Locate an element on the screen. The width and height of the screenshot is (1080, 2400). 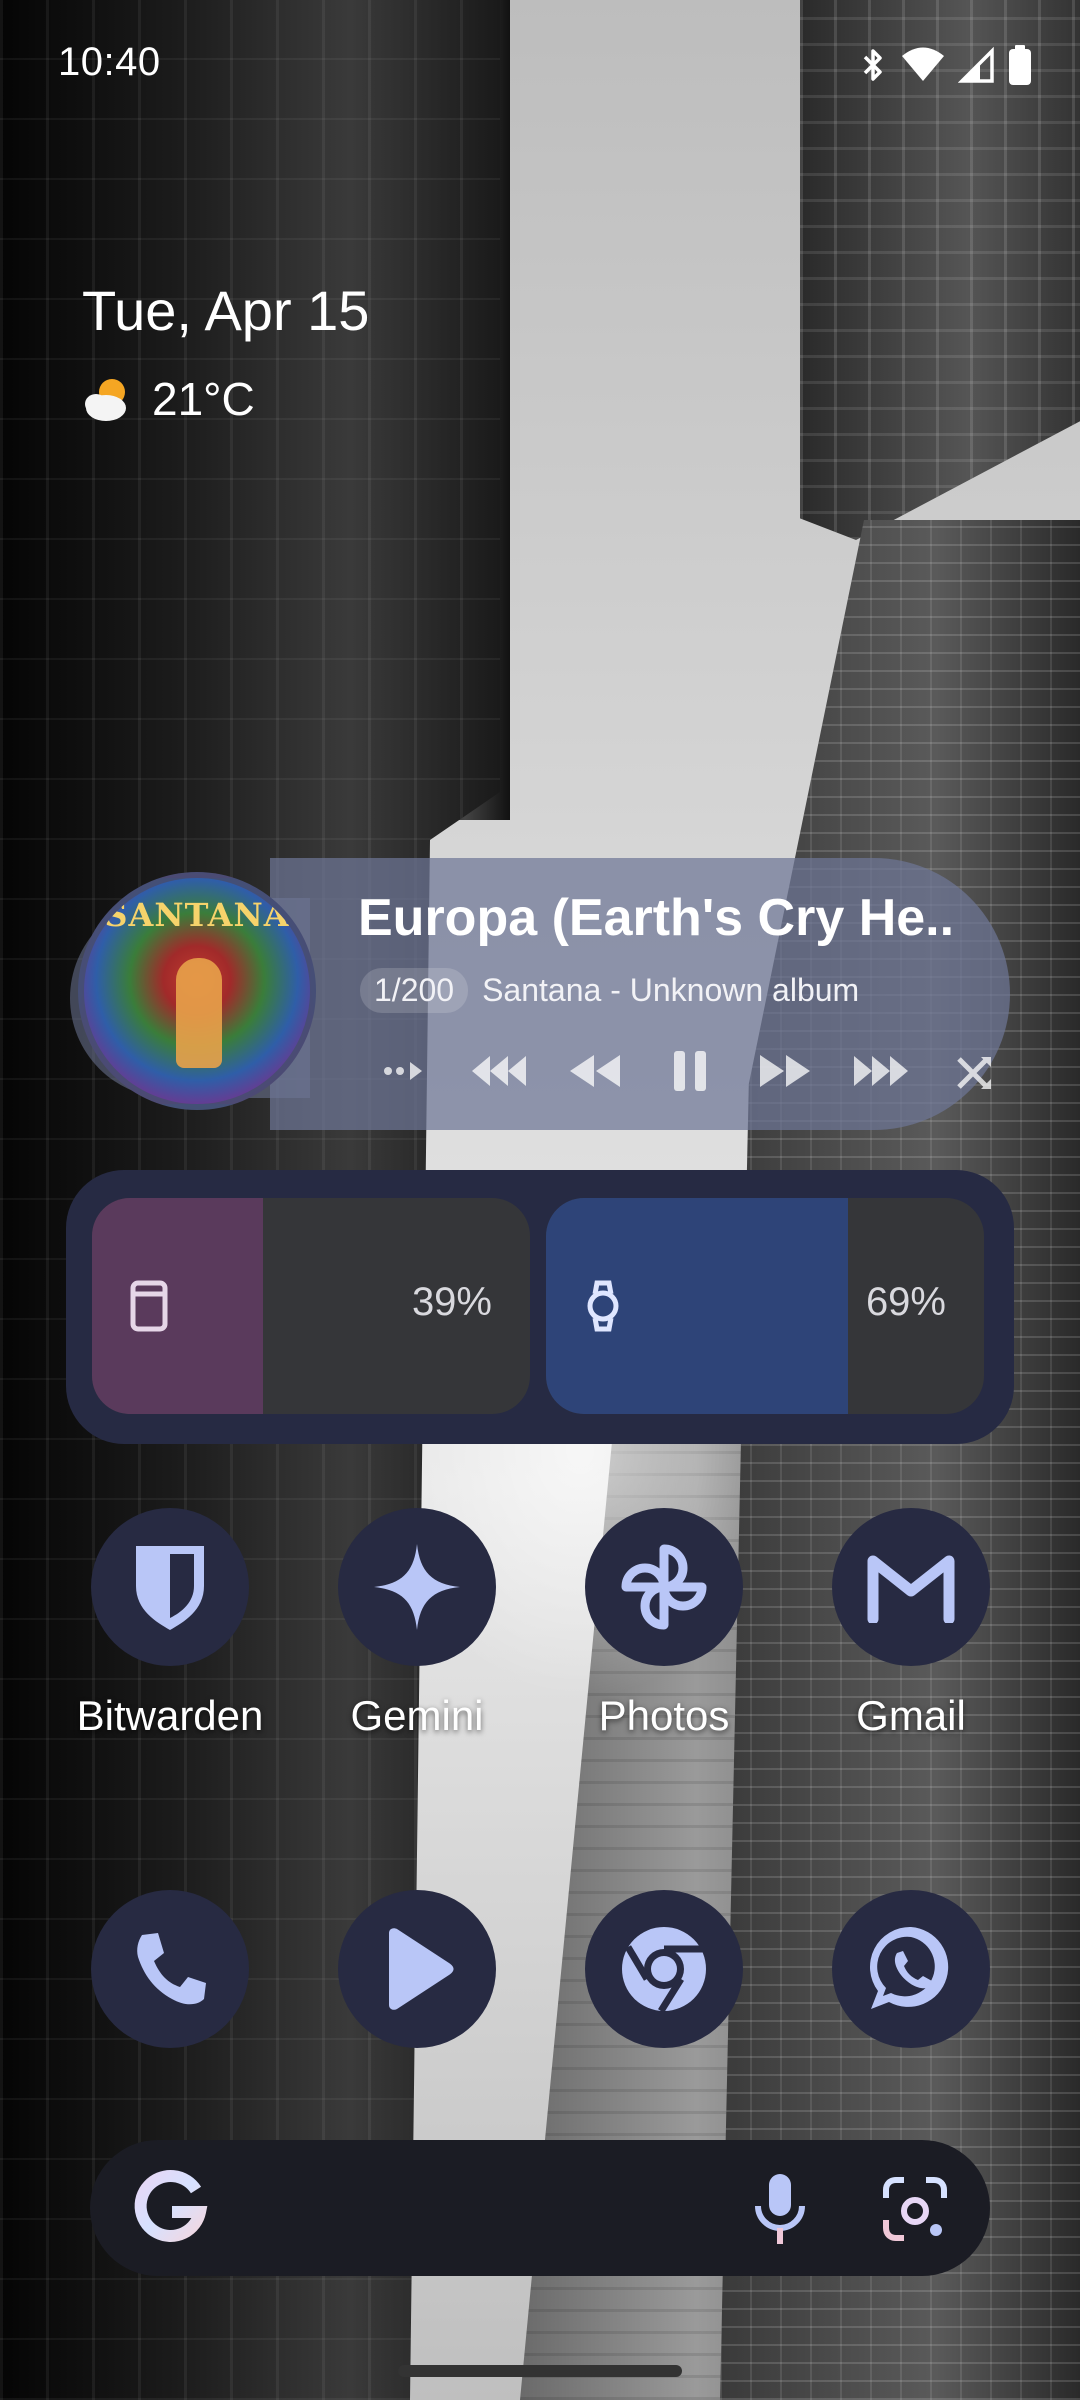
date-text: Tue, Apr 15 is located at coordinates (225, 310).